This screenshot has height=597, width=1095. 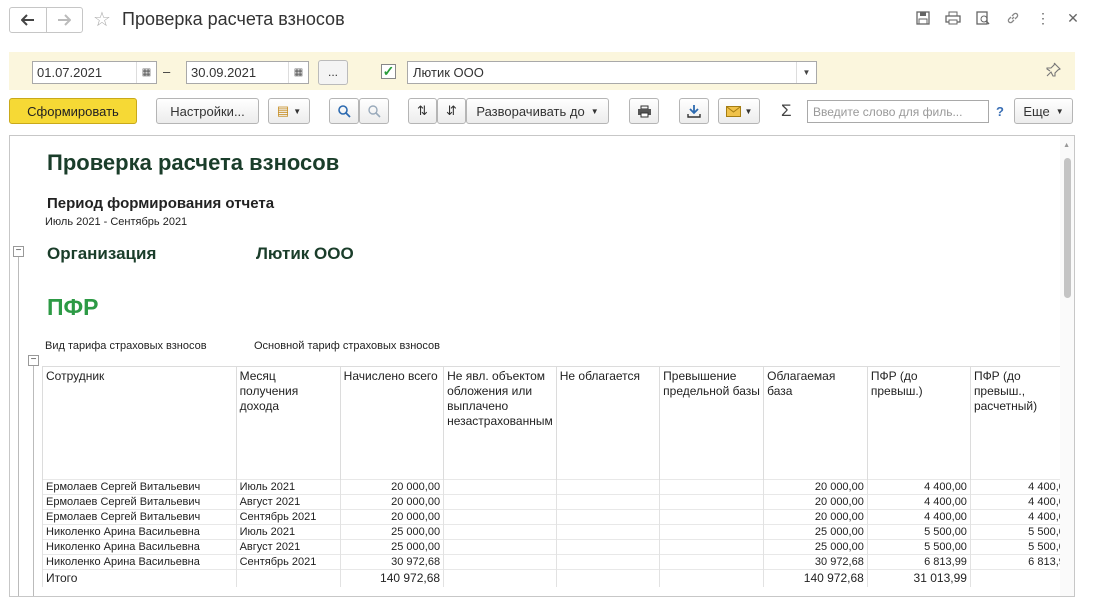 I want to click on back-button, so click(x=28, y=20).